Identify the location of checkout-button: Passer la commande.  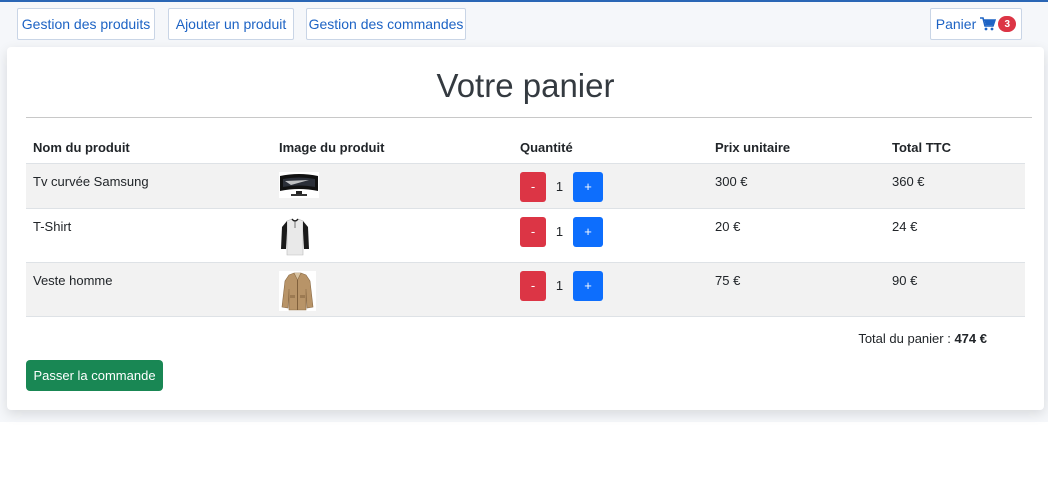
(94, 375).